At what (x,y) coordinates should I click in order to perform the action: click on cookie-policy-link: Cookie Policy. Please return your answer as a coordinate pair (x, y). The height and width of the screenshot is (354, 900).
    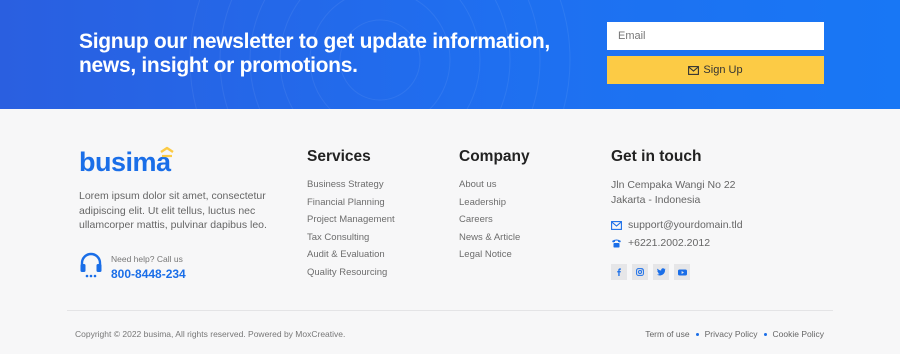
    Looking at the image, I should click on (799, 334).